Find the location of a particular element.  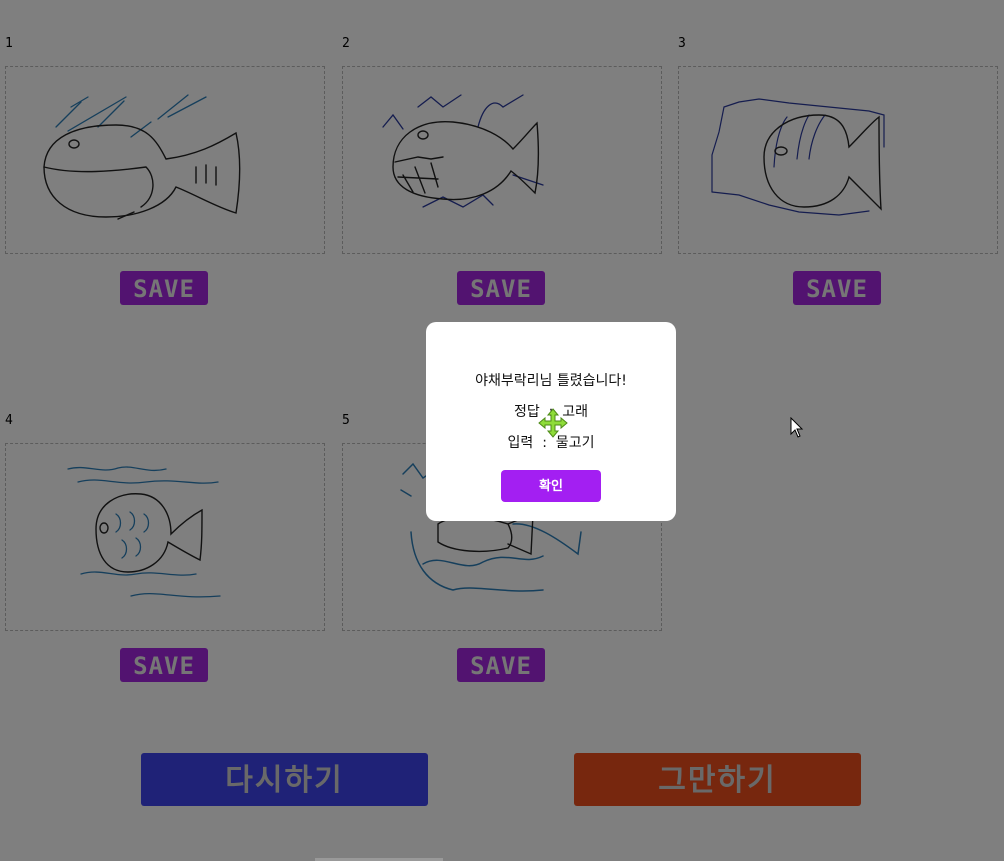

mouse-pointer-icon is located at coordinates (797, 427).